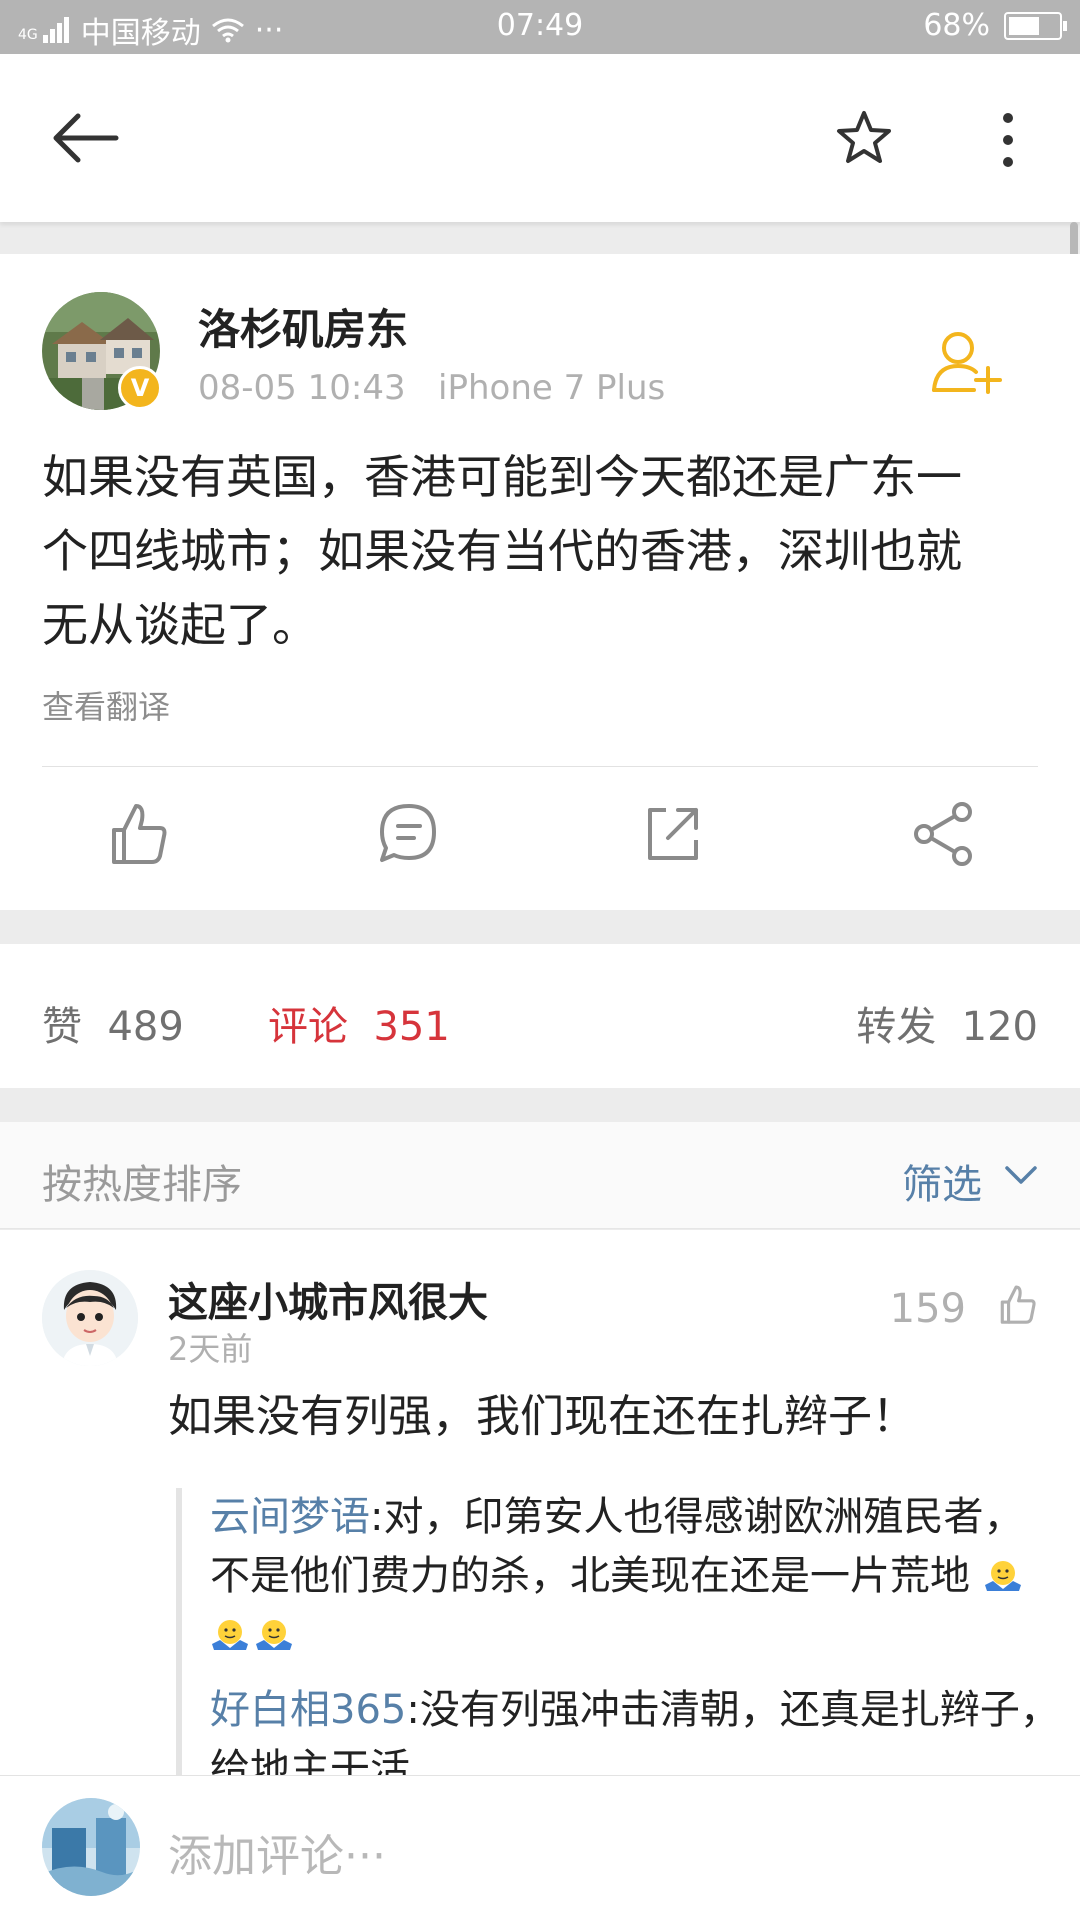 The width and height of the screenshot is (1080, 1921). I want to click on post-device: iPhone 7 Plus, so click(552, 388).